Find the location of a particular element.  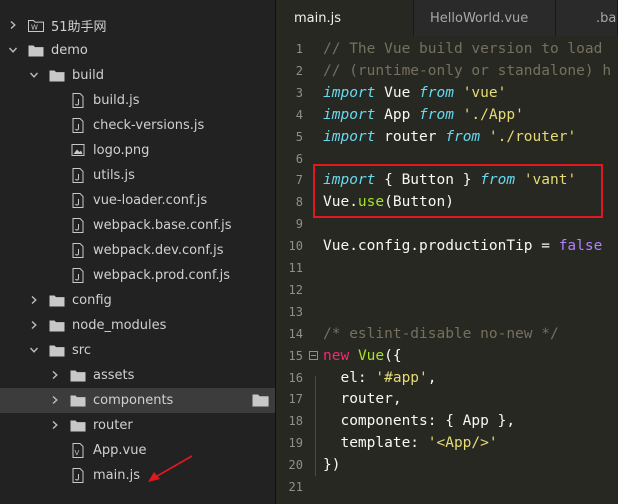

sidebar-item-webpack-base-conf-js: webpack.base.conf.js is located at coordinates (137, 225).